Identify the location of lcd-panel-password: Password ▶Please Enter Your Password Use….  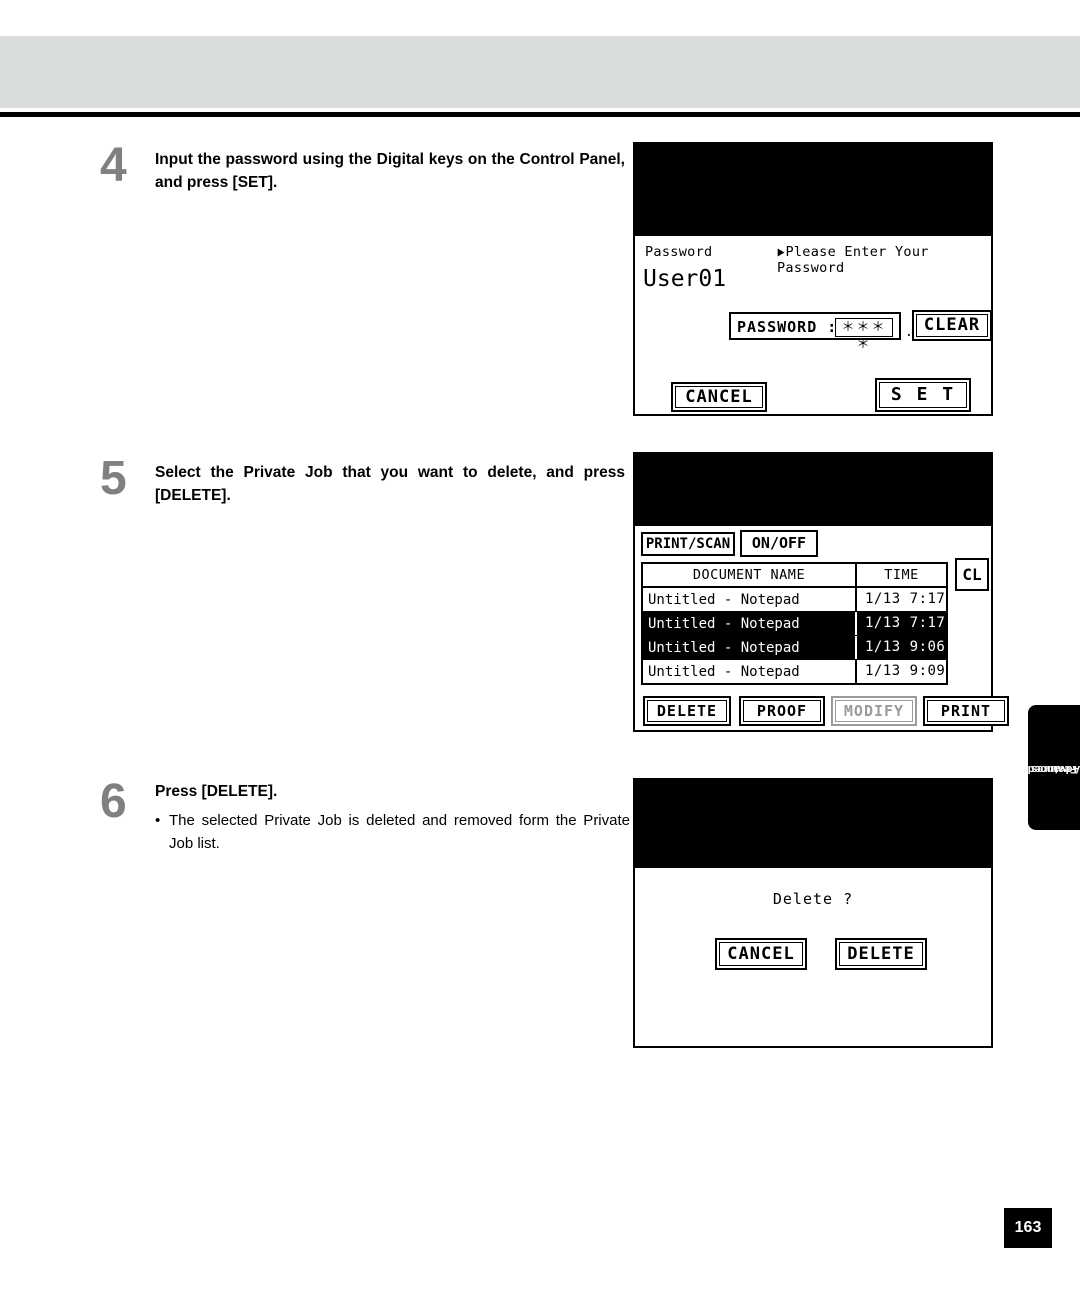
(813, 279).